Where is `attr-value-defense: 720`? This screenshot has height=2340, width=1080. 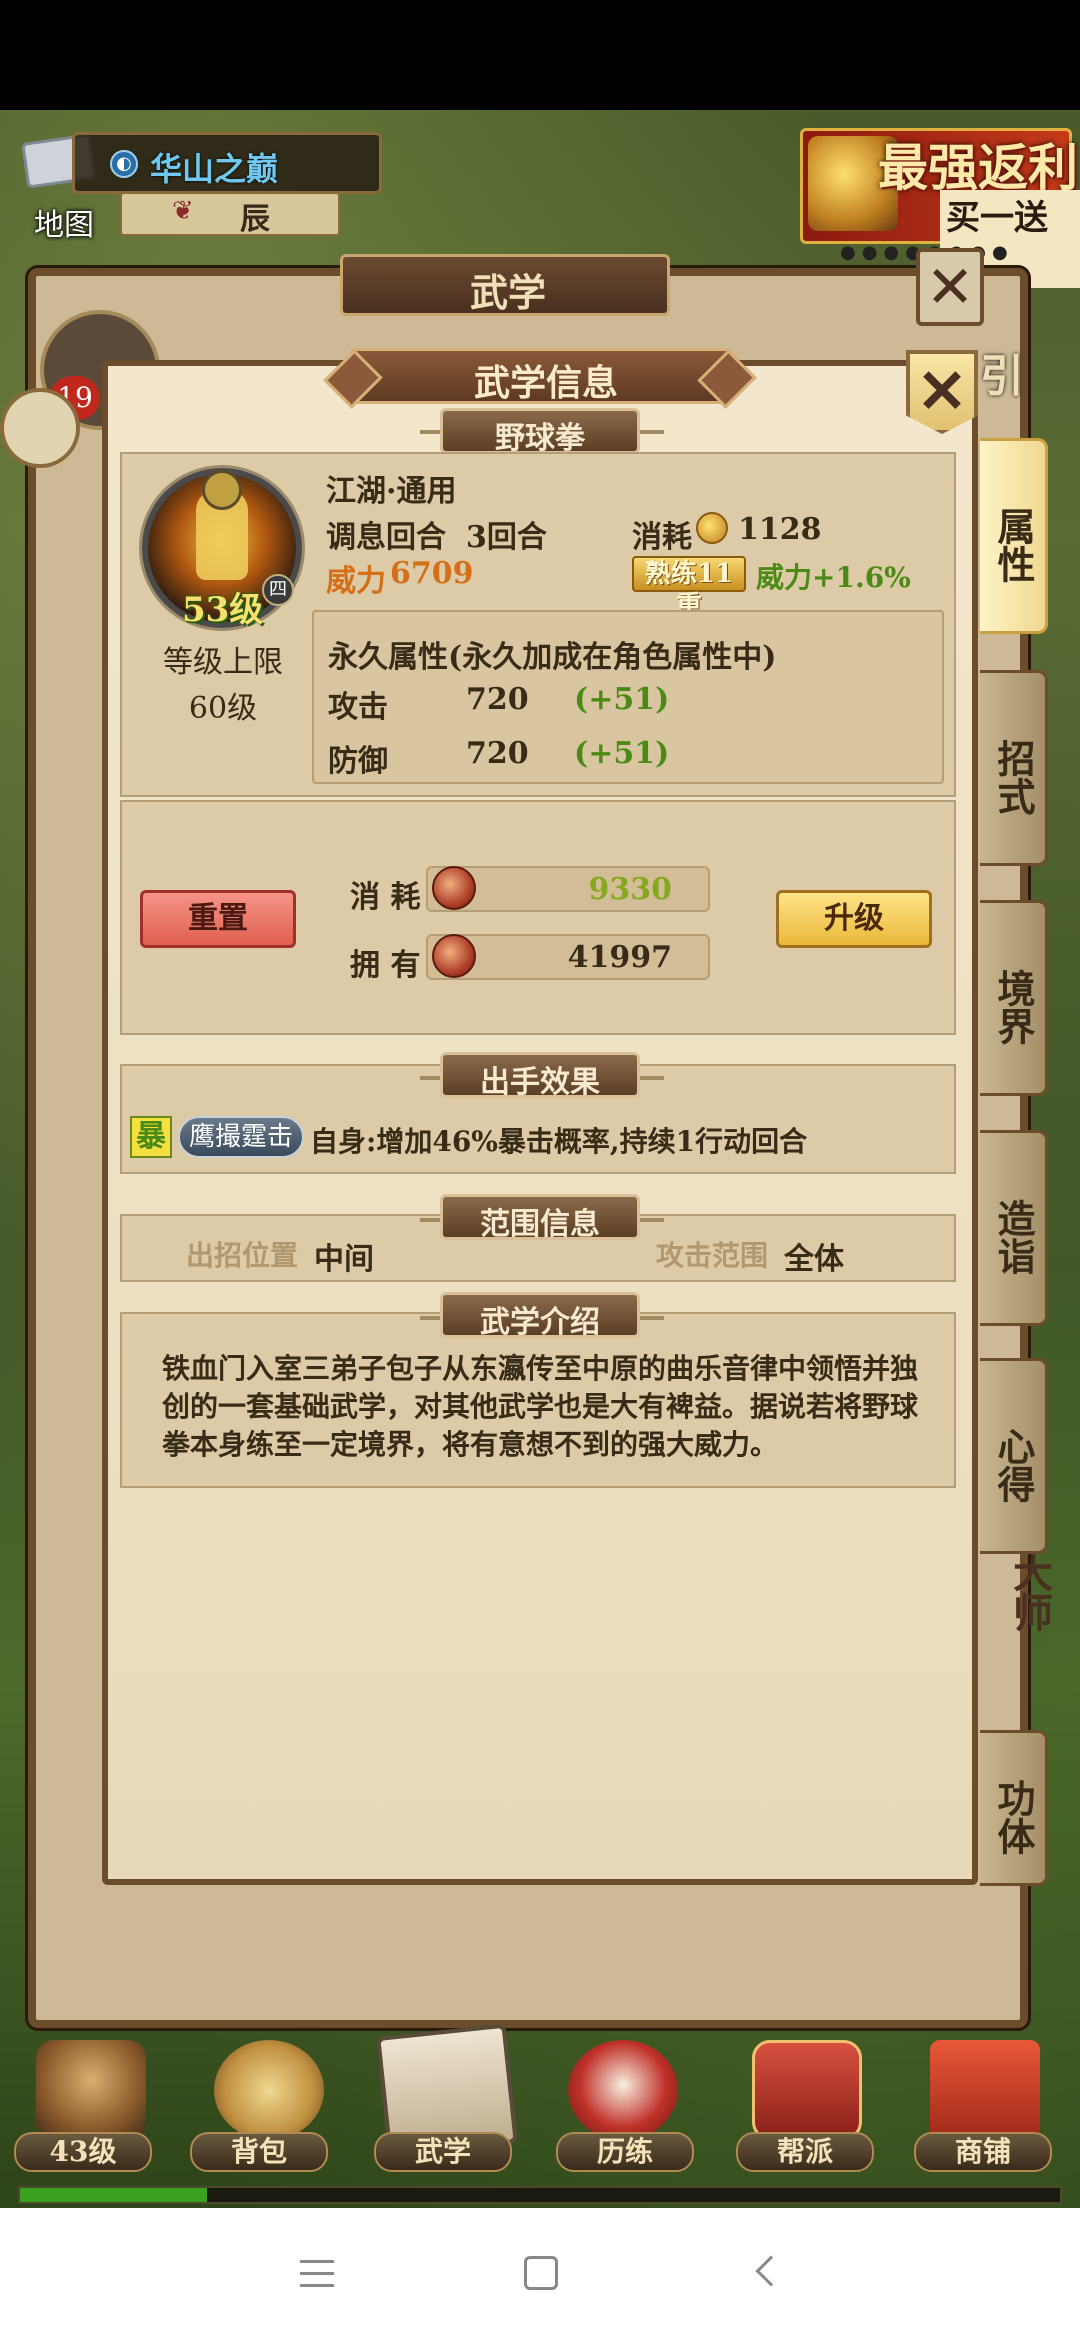 attr-value-defense: 720 is located at coordinates (497, 753).